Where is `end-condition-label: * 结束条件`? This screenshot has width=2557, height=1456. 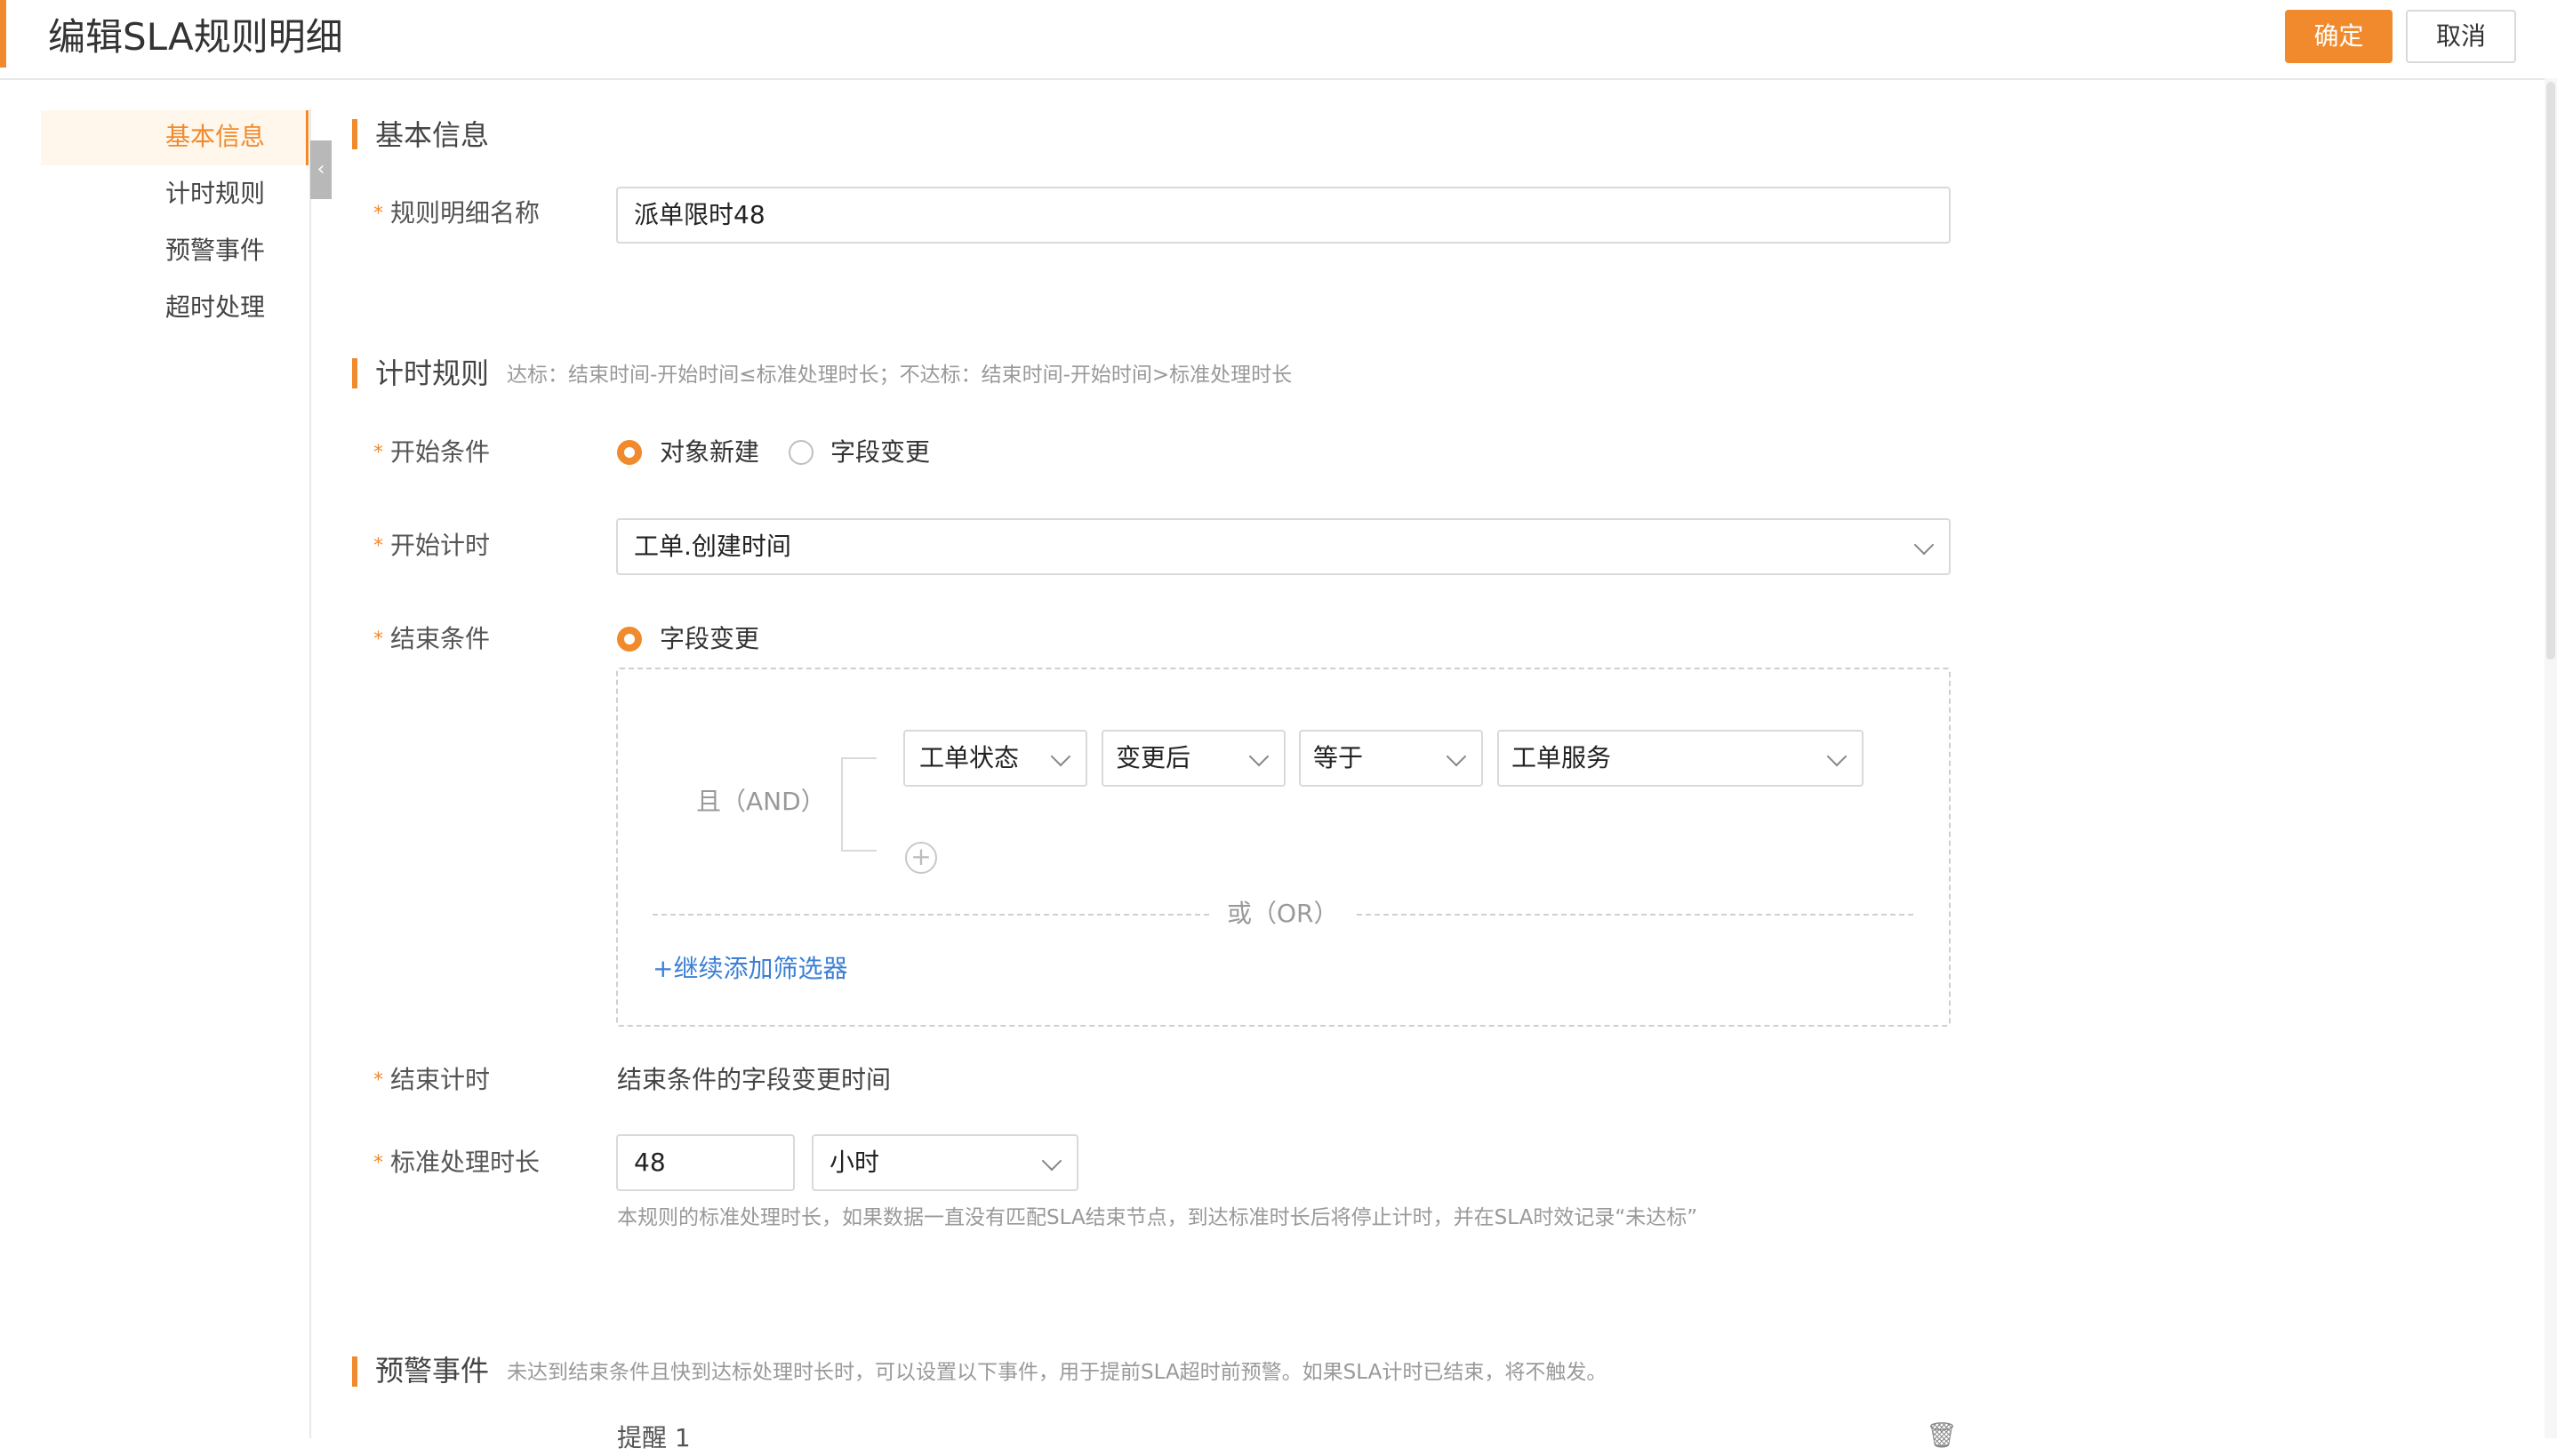 end-condition-label: * 结束条件 is located at coordinates (432, 638).